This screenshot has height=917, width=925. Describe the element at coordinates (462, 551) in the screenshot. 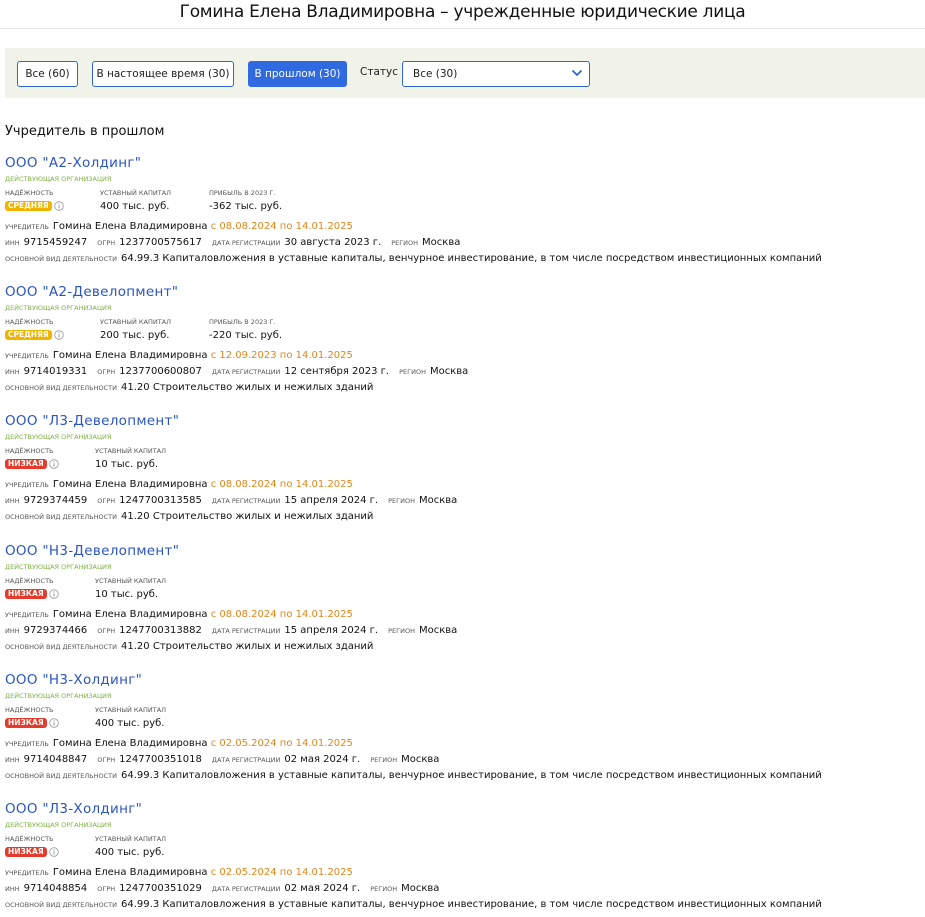

I see `company-name-link: ООО "Н3-Девелопмент"` at that location.